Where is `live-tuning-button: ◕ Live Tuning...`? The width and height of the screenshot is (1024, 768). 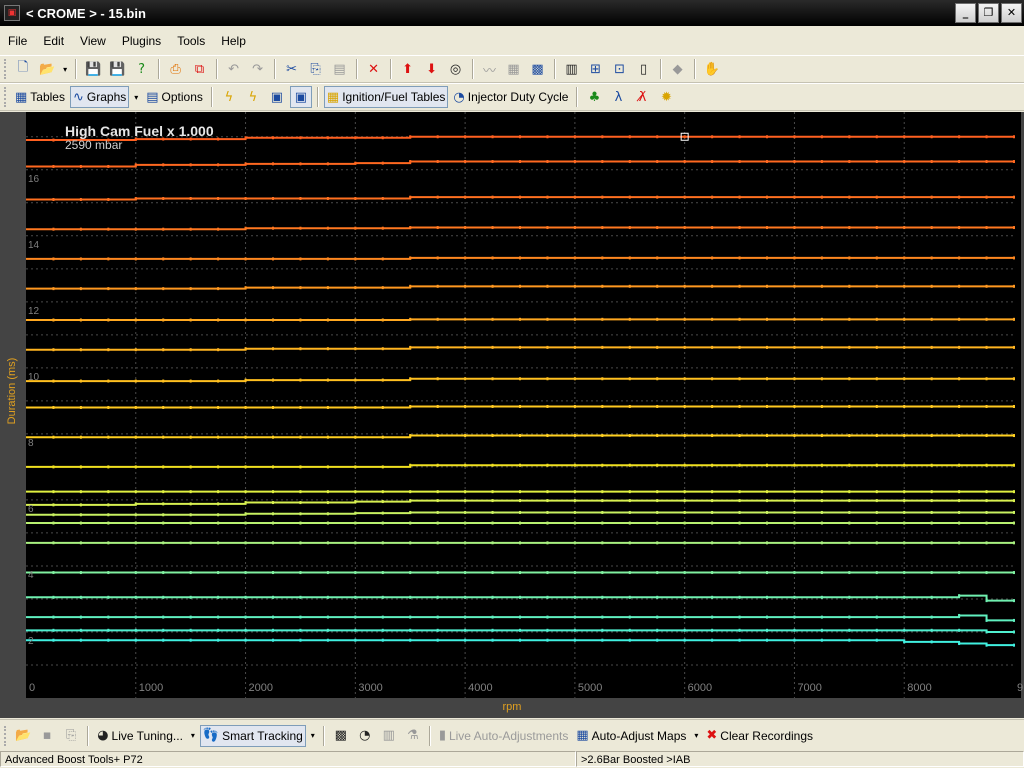
live-tuning-button: ◕ Live Tuning... is located at coordinates (140, 736).